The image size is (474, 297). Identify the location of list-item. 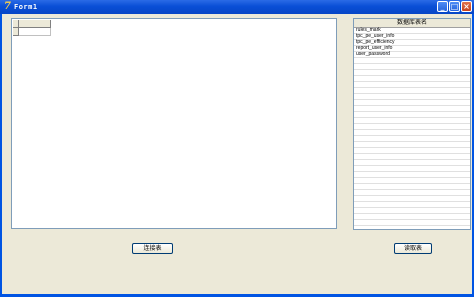
(412, 223).